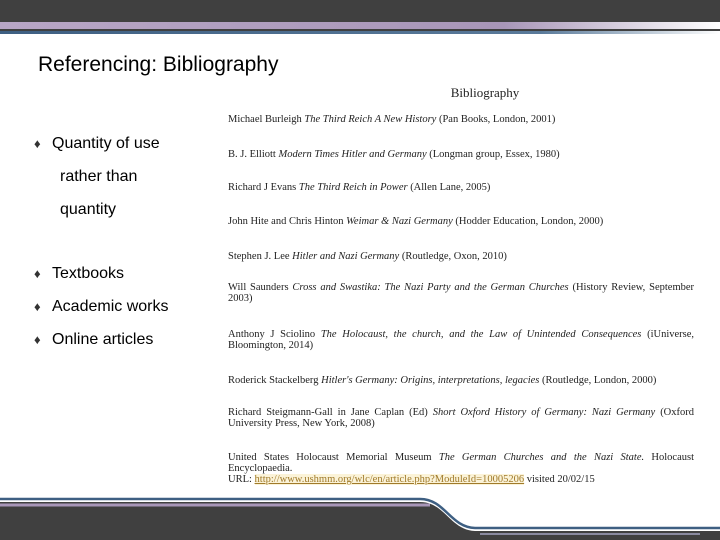 The height and width of the screenshot is (540, 720). I want to click on top-accent-line, so click(360, 25).